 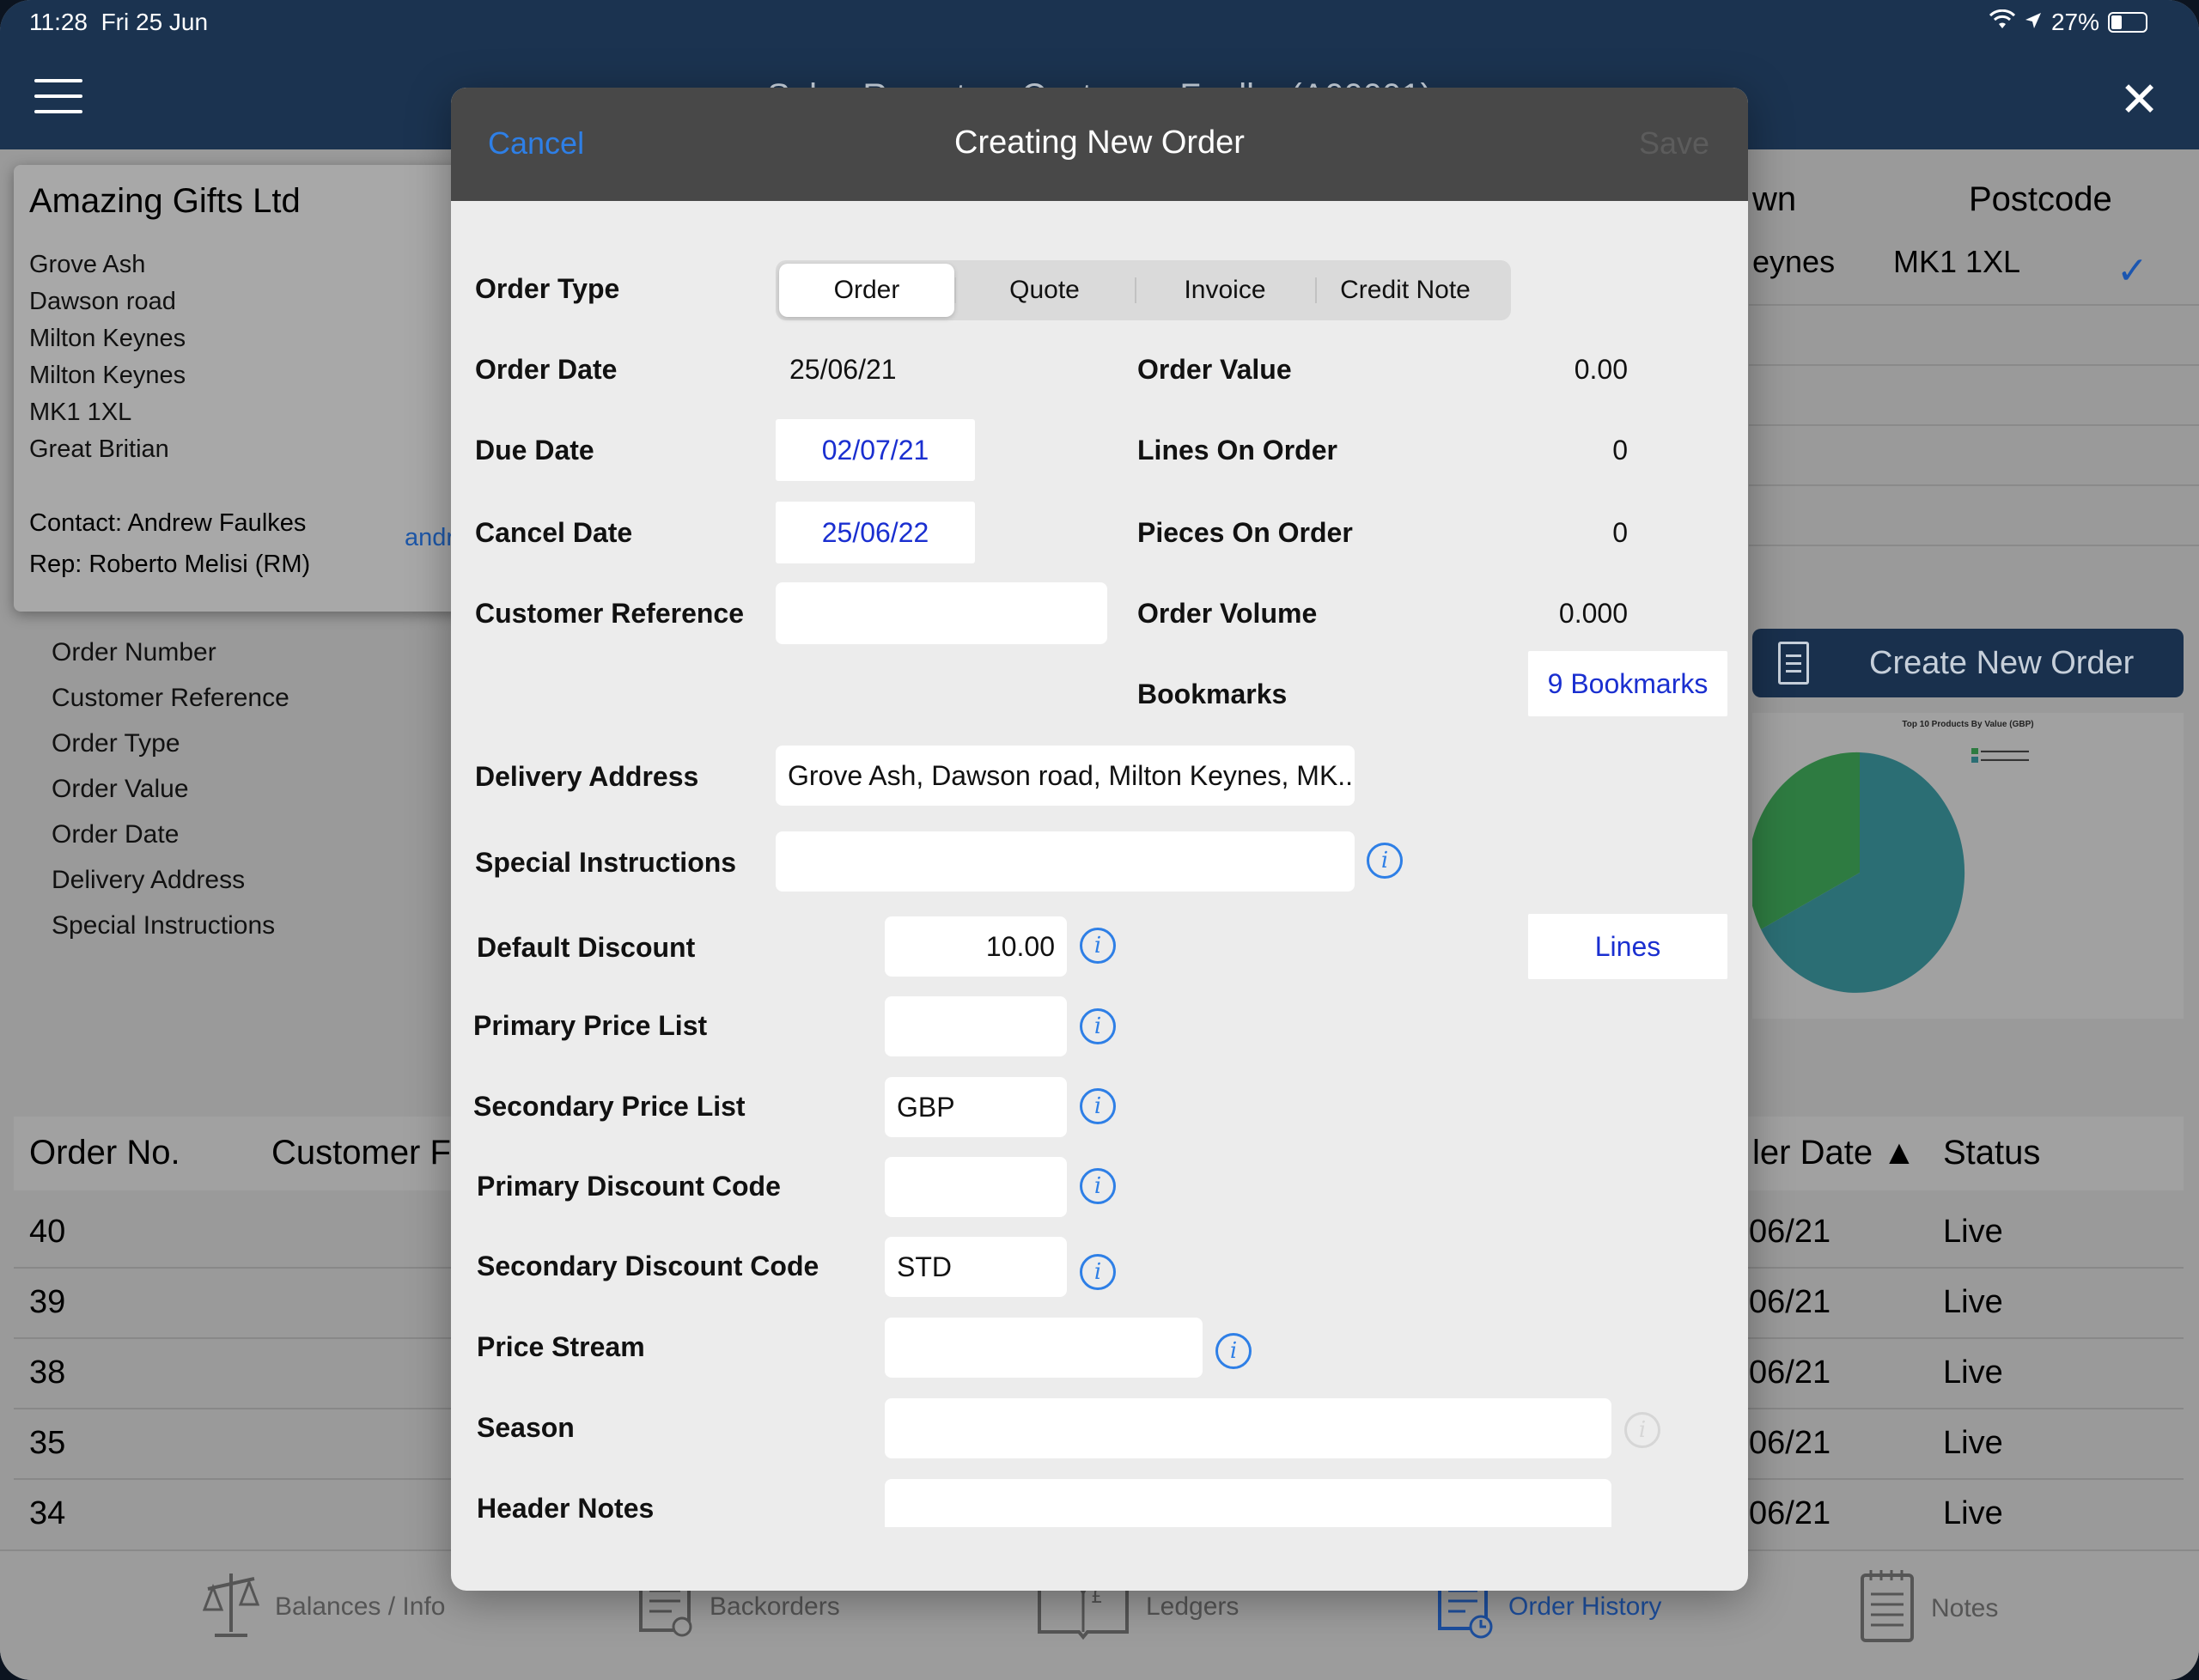 I want to click on customer-reference-label: Customer Reference, so click(x=610, y=613).